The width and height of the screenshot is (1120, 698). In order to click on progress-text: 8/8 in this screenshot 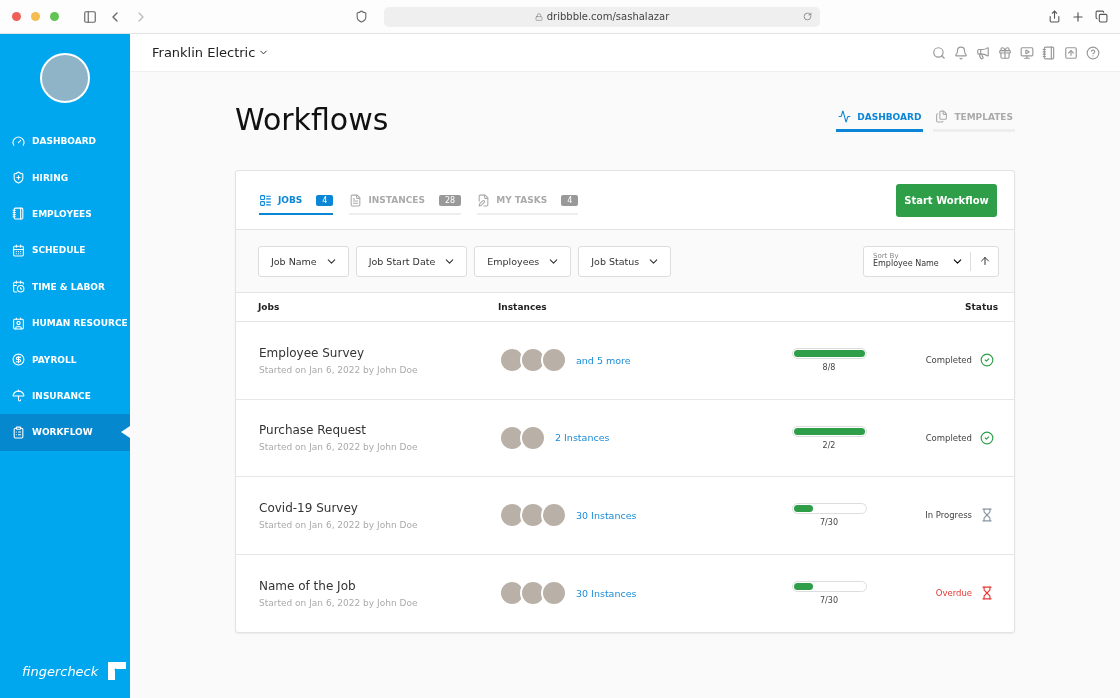, I will do `click(829, 368)`.